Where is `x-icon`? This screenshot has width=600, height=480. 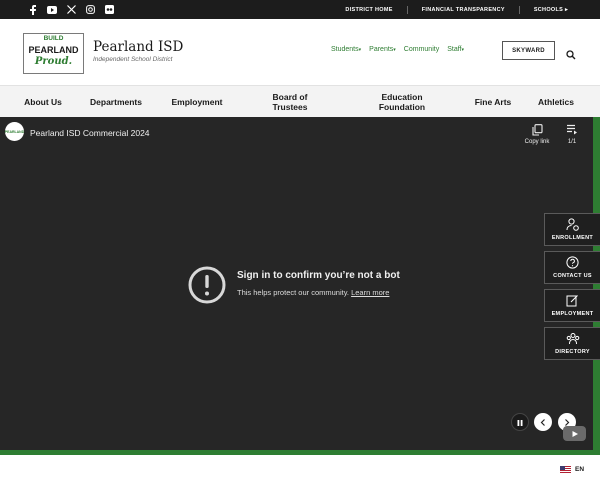 x-icon is located at coordinates (71, 10).